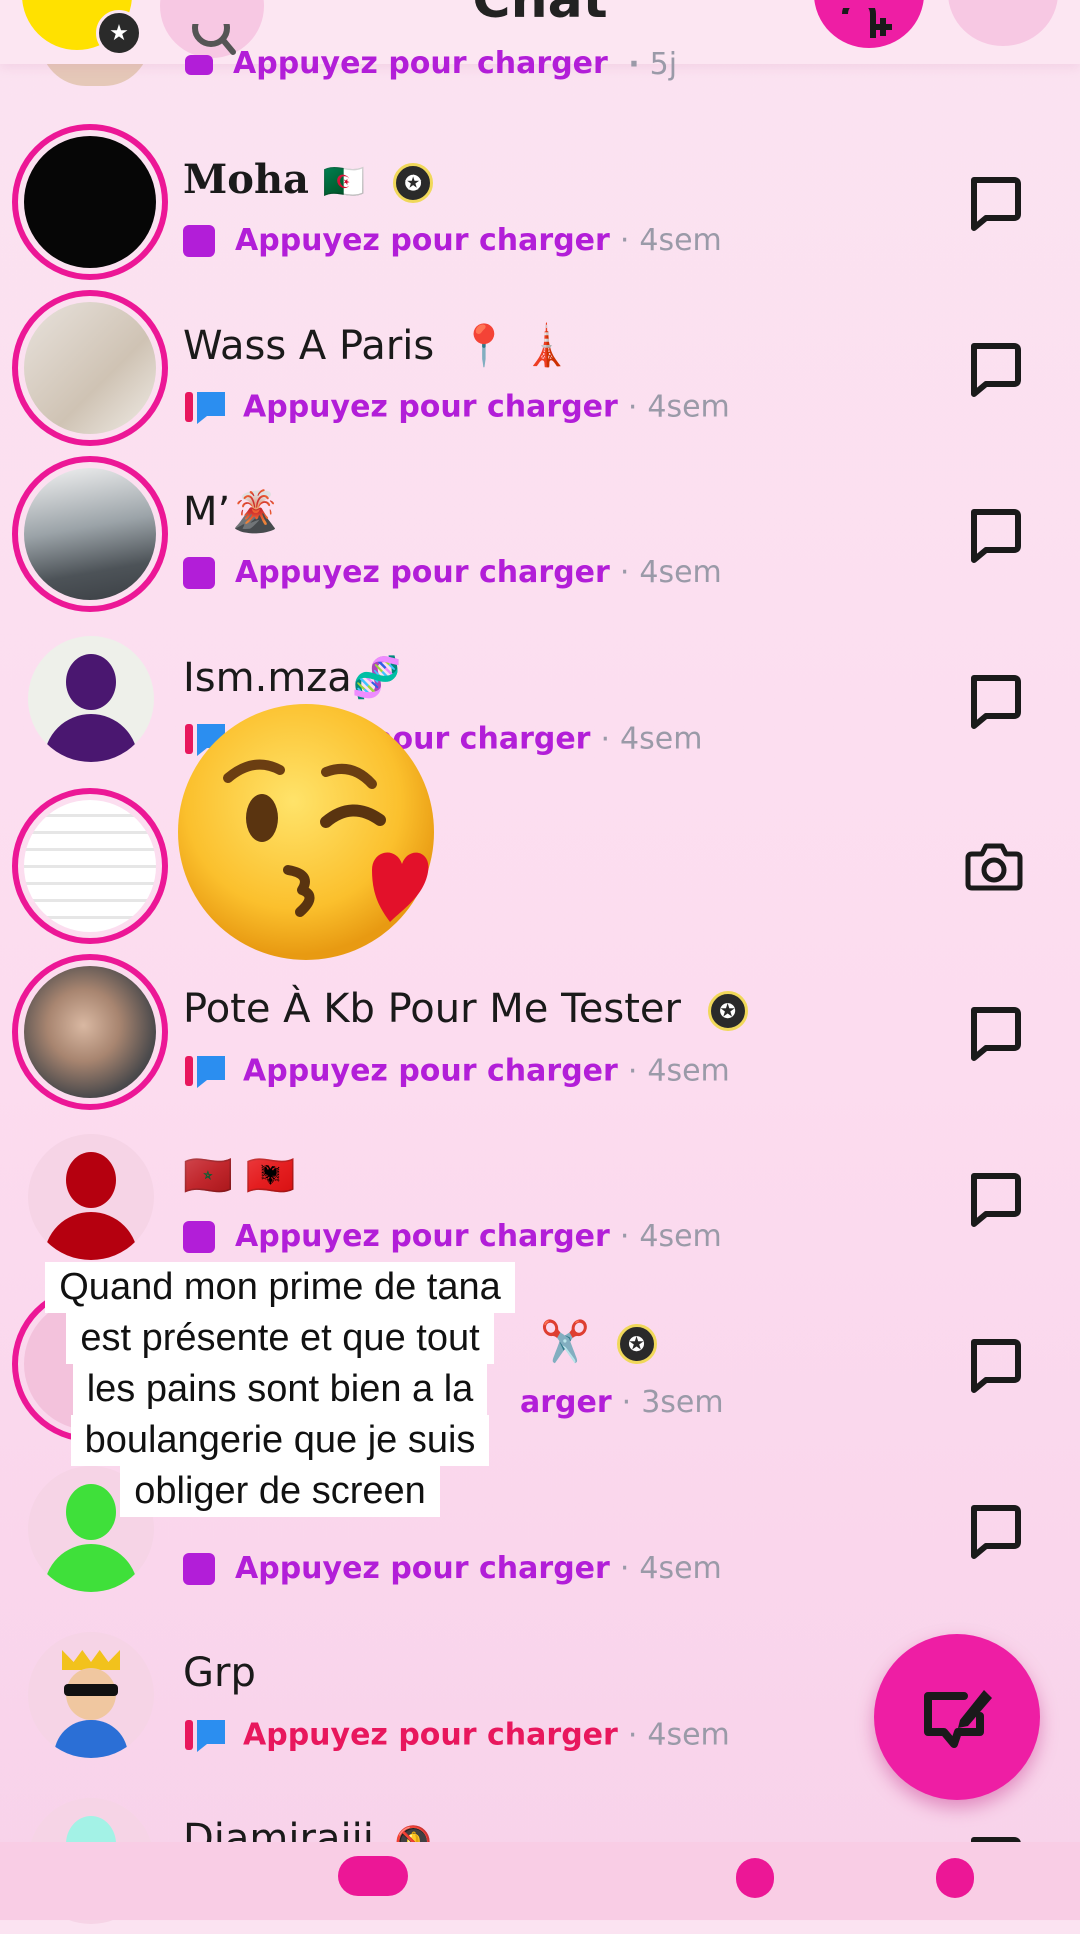 The height and width of the screenshot is (1934, 1080). What do you see at coordinates (267, 678) in the screenshot?
I see `contact-name: Ism.mza` at bounding box center [267, 678].